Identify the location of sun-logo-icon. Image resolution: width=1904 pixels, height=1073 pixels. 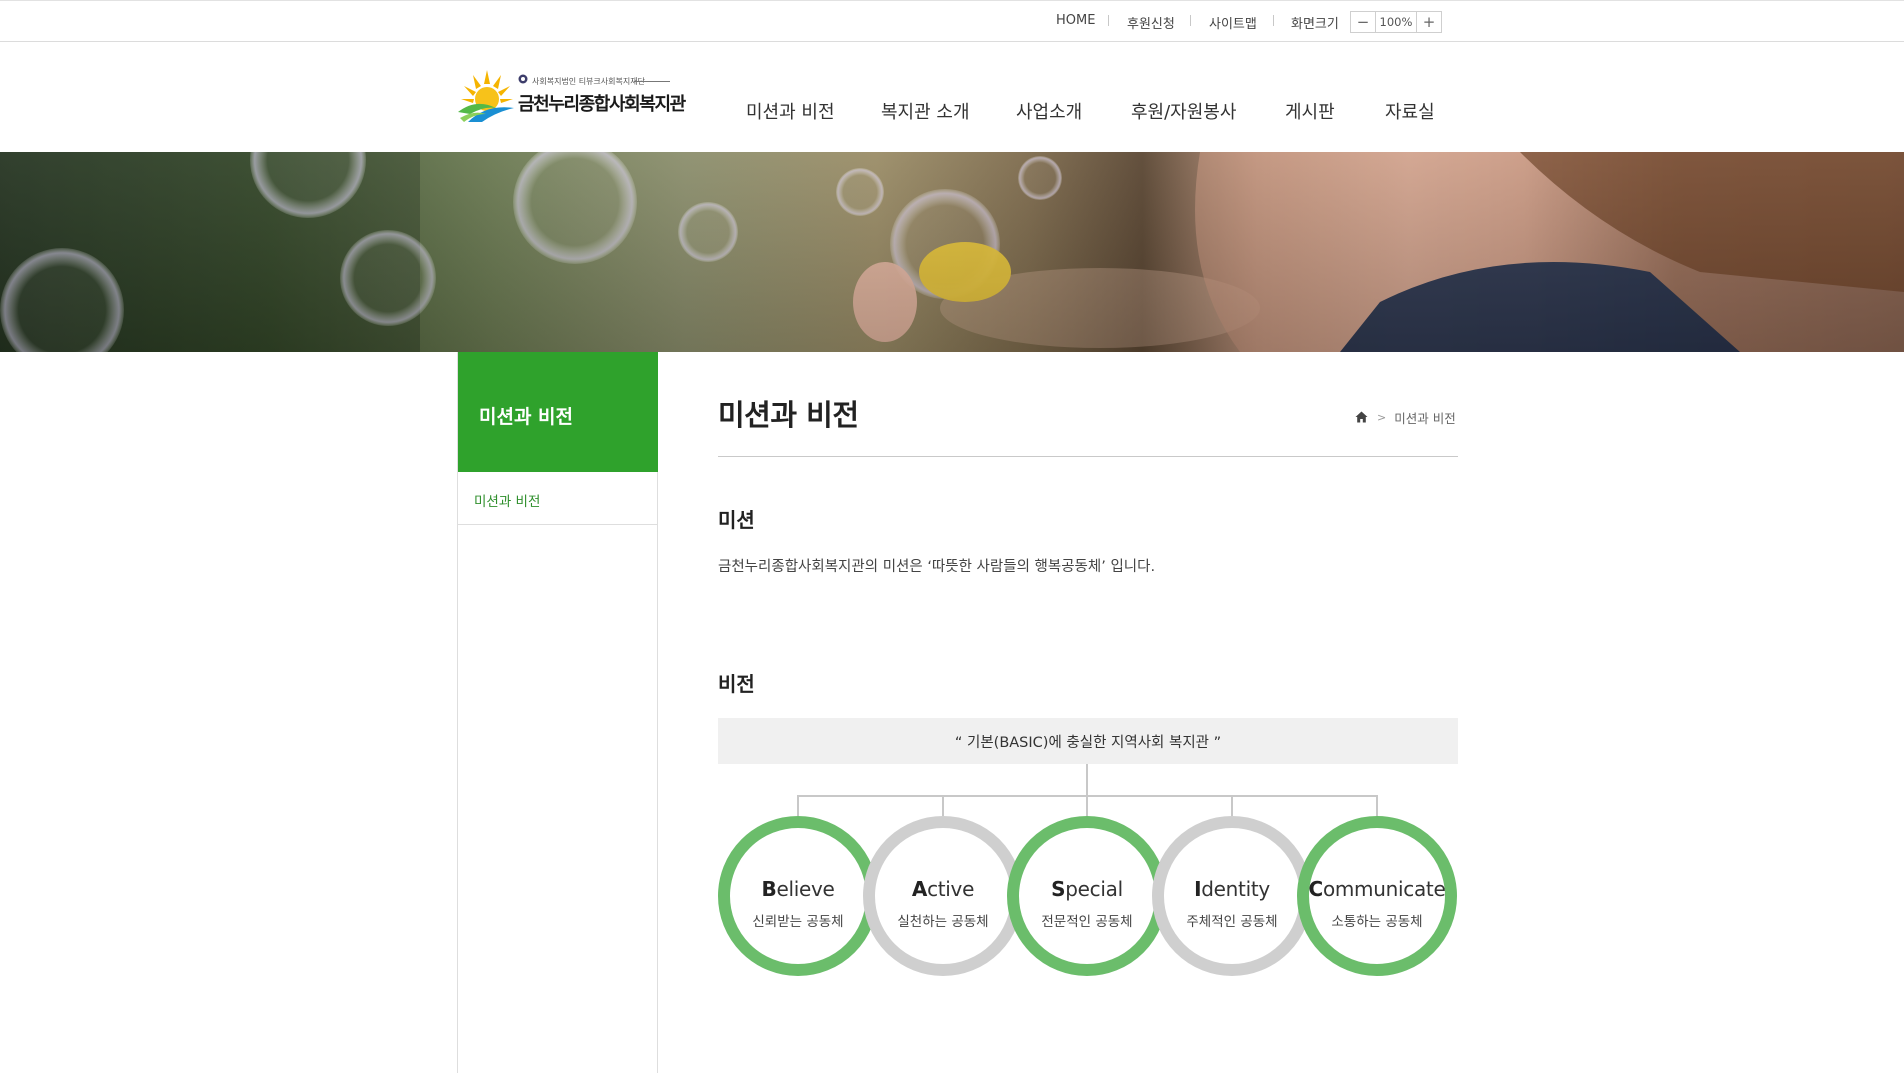
(486, 96).